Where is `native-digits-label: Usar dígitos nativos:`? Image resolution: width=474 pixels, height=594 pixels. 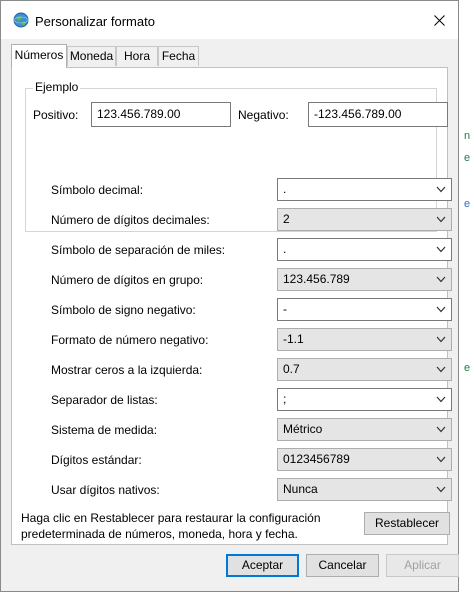
native-digits-label: Usar dígitos nativos: is located at coordinates (105, 490).